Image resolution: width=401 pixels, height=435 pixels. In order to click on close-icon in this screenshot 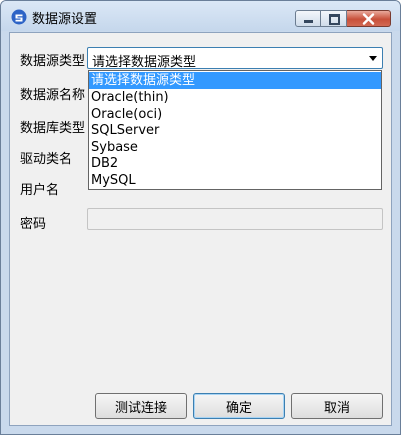, I will do `click(368, 19)`.